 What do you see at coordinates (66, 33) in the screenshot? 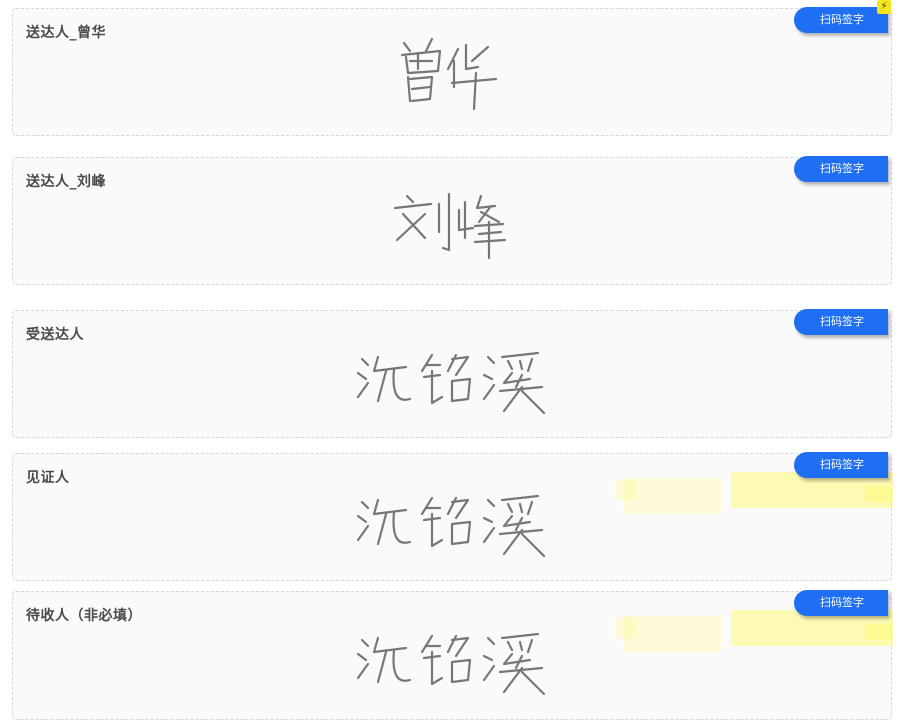
I see `card-label: 送达人_曾华` at bounding box center [66, 33].